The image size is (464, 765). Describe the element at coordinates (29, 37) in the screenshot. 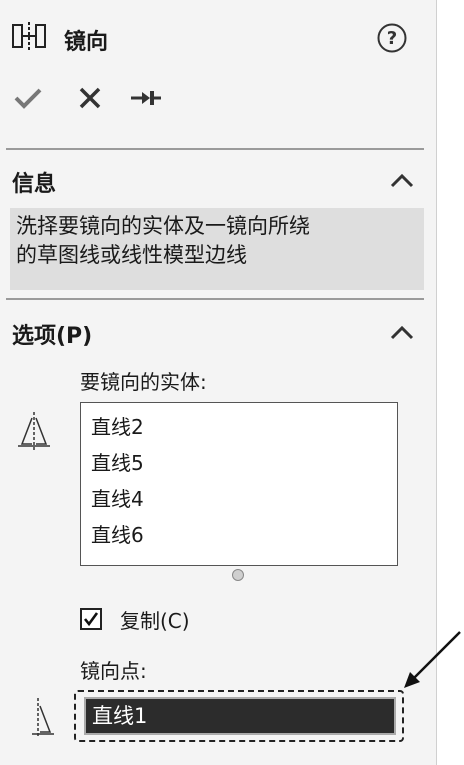

I see `mirror-icon` at that location.